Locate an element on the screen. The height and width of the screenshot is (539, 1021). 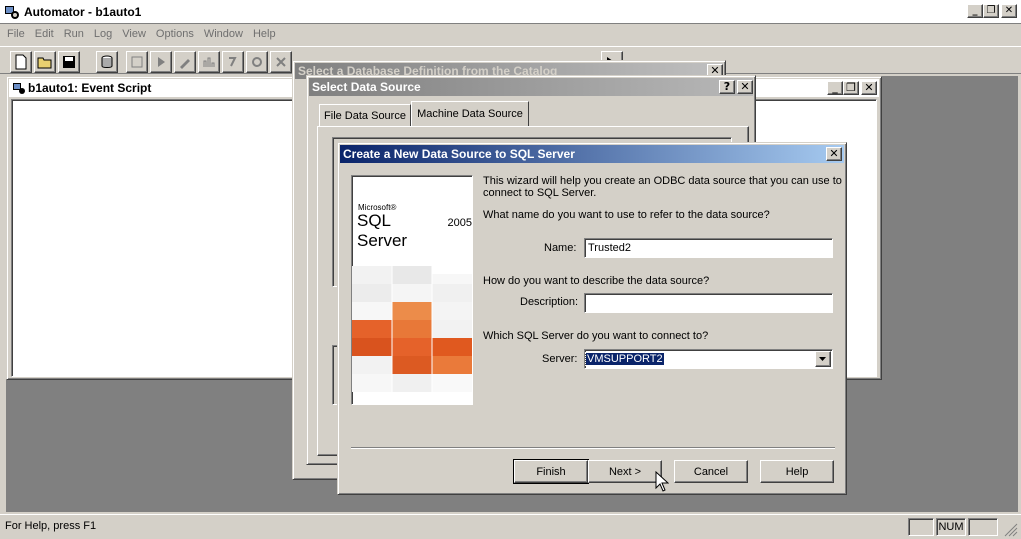
app-titlebar: Automator - b1auto1 _ ❐ ✕ is located at coordinates (510, 12).